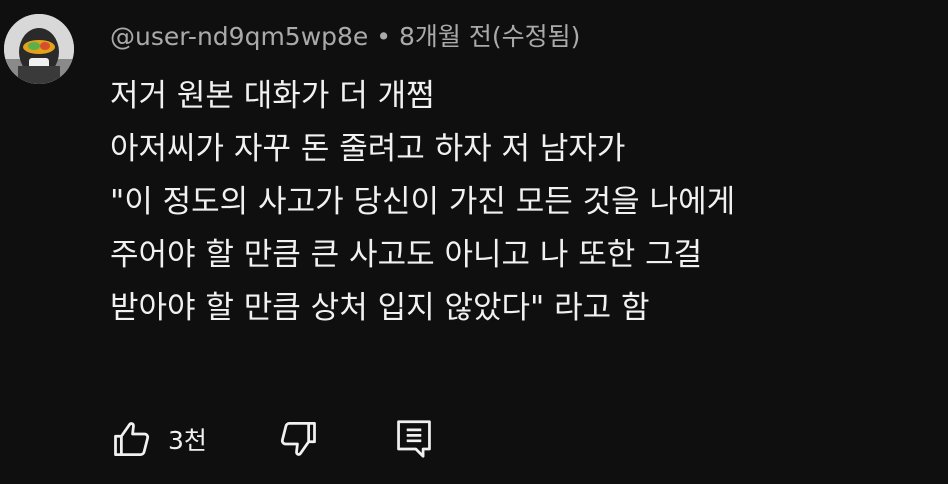 The image size is (948, 484). What do you see at coordinates (239, 36) in the screenshot?
I see `author-name: @user-nd9qm5wp8e` at bounding box center [239, 36].